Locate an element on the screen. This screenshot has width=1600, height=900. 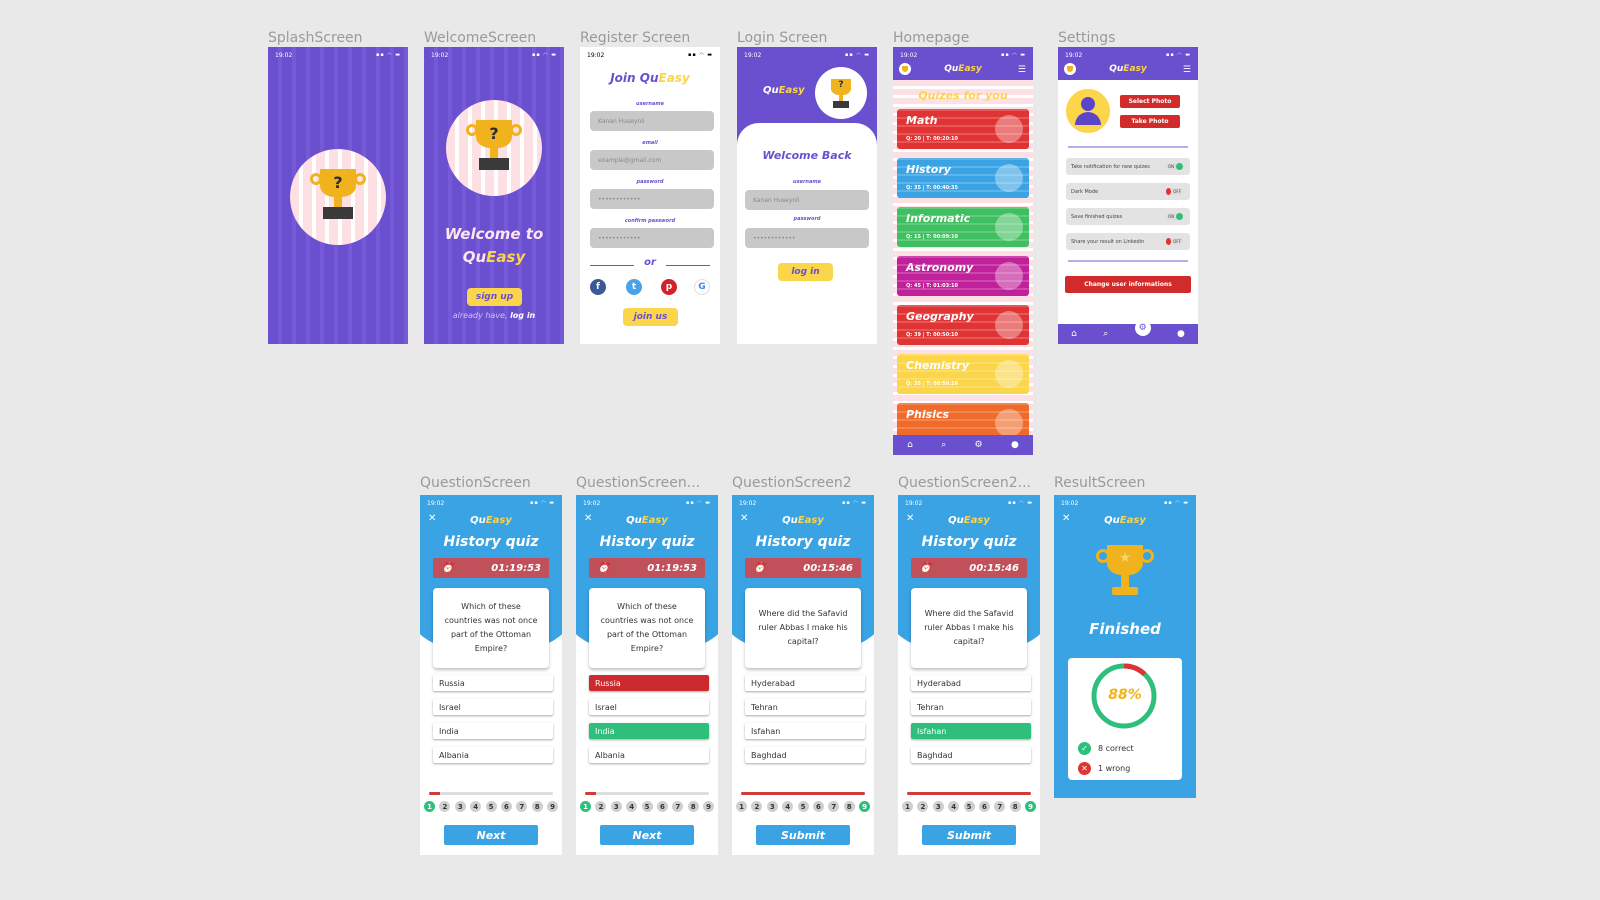
log-in-link: log in is located at coordinates (522, 315).